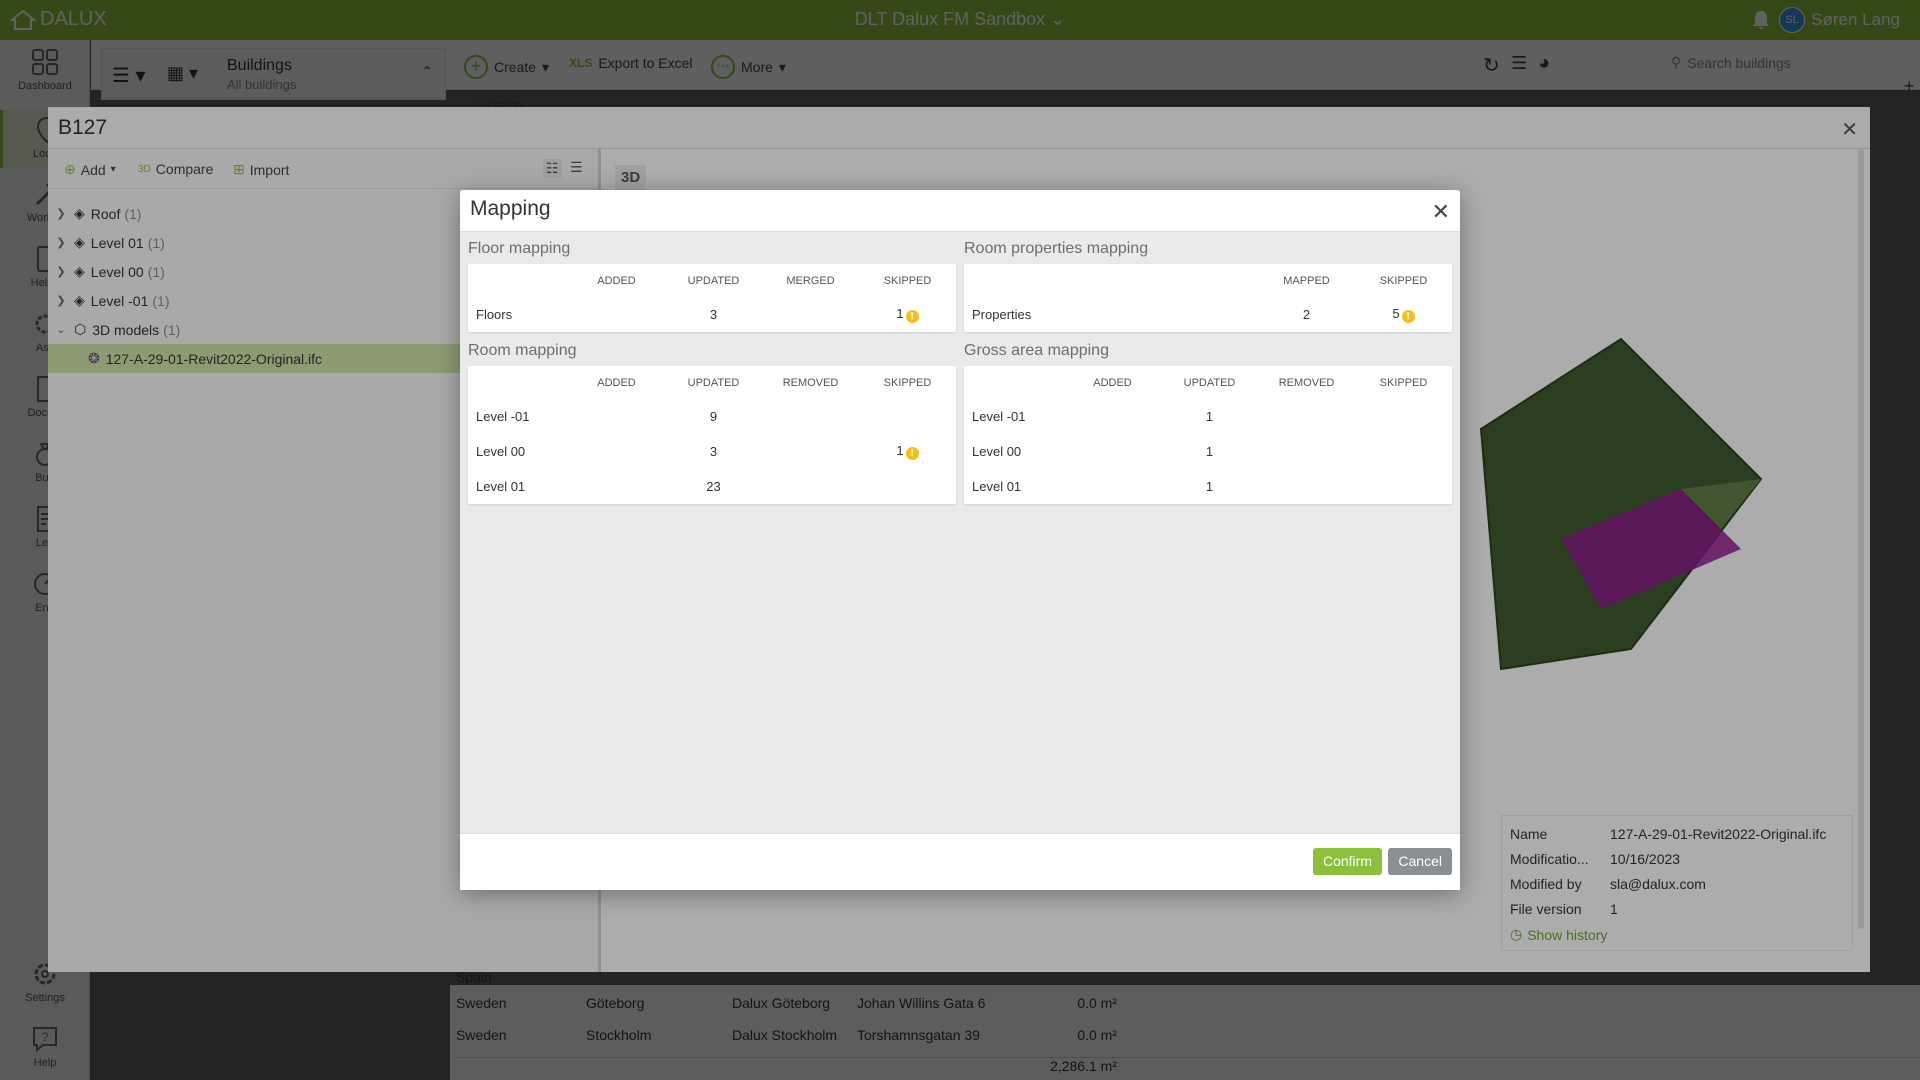 This screenshot has width=1920, height=1080. Describe the element at coordinates (1056, 248) in the screenshot. I see `section-title: Room properties mapping` at that location.